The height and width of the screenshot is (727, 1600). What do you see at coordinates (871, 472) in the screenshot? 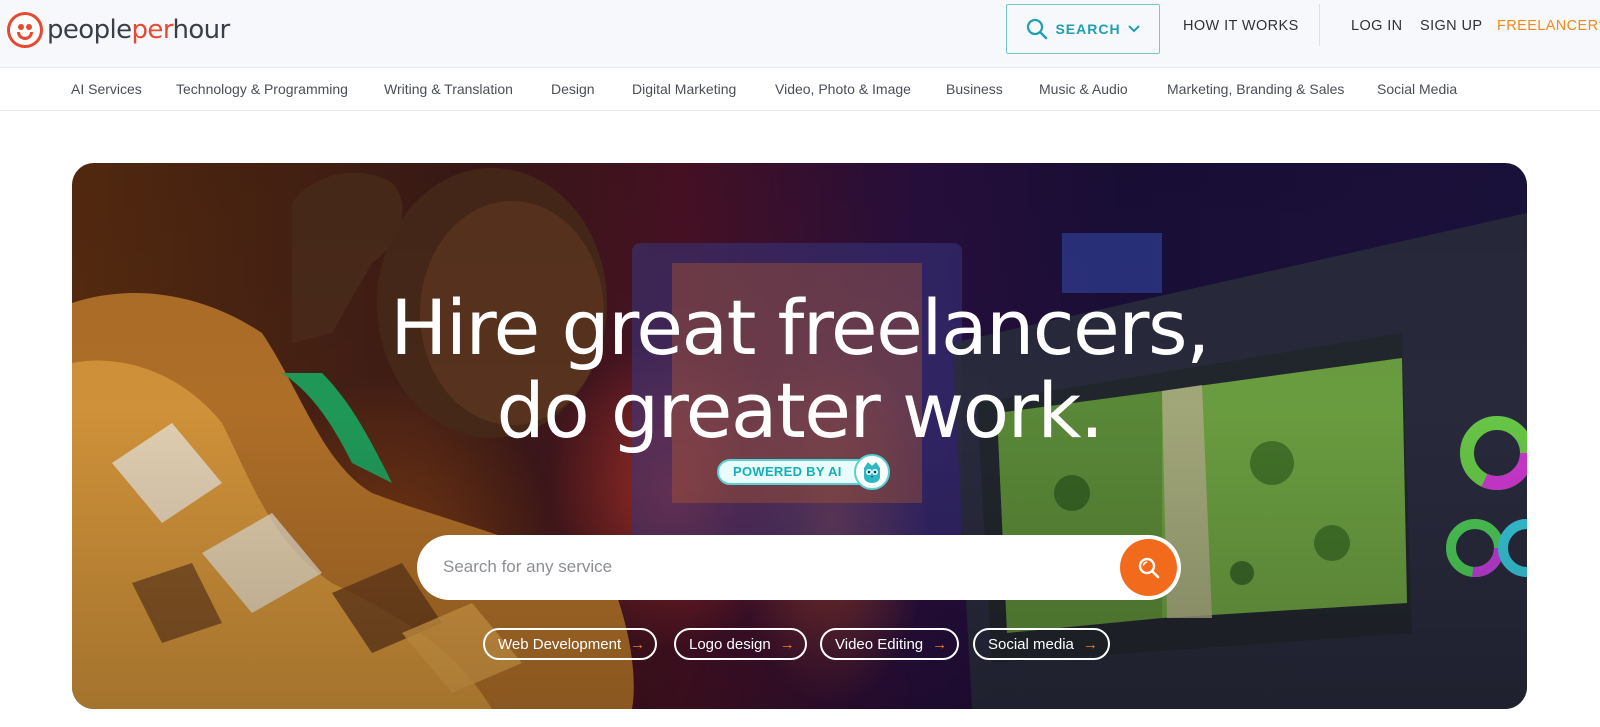
I see `robot-owl-icon` at bounding box center [871, 472].